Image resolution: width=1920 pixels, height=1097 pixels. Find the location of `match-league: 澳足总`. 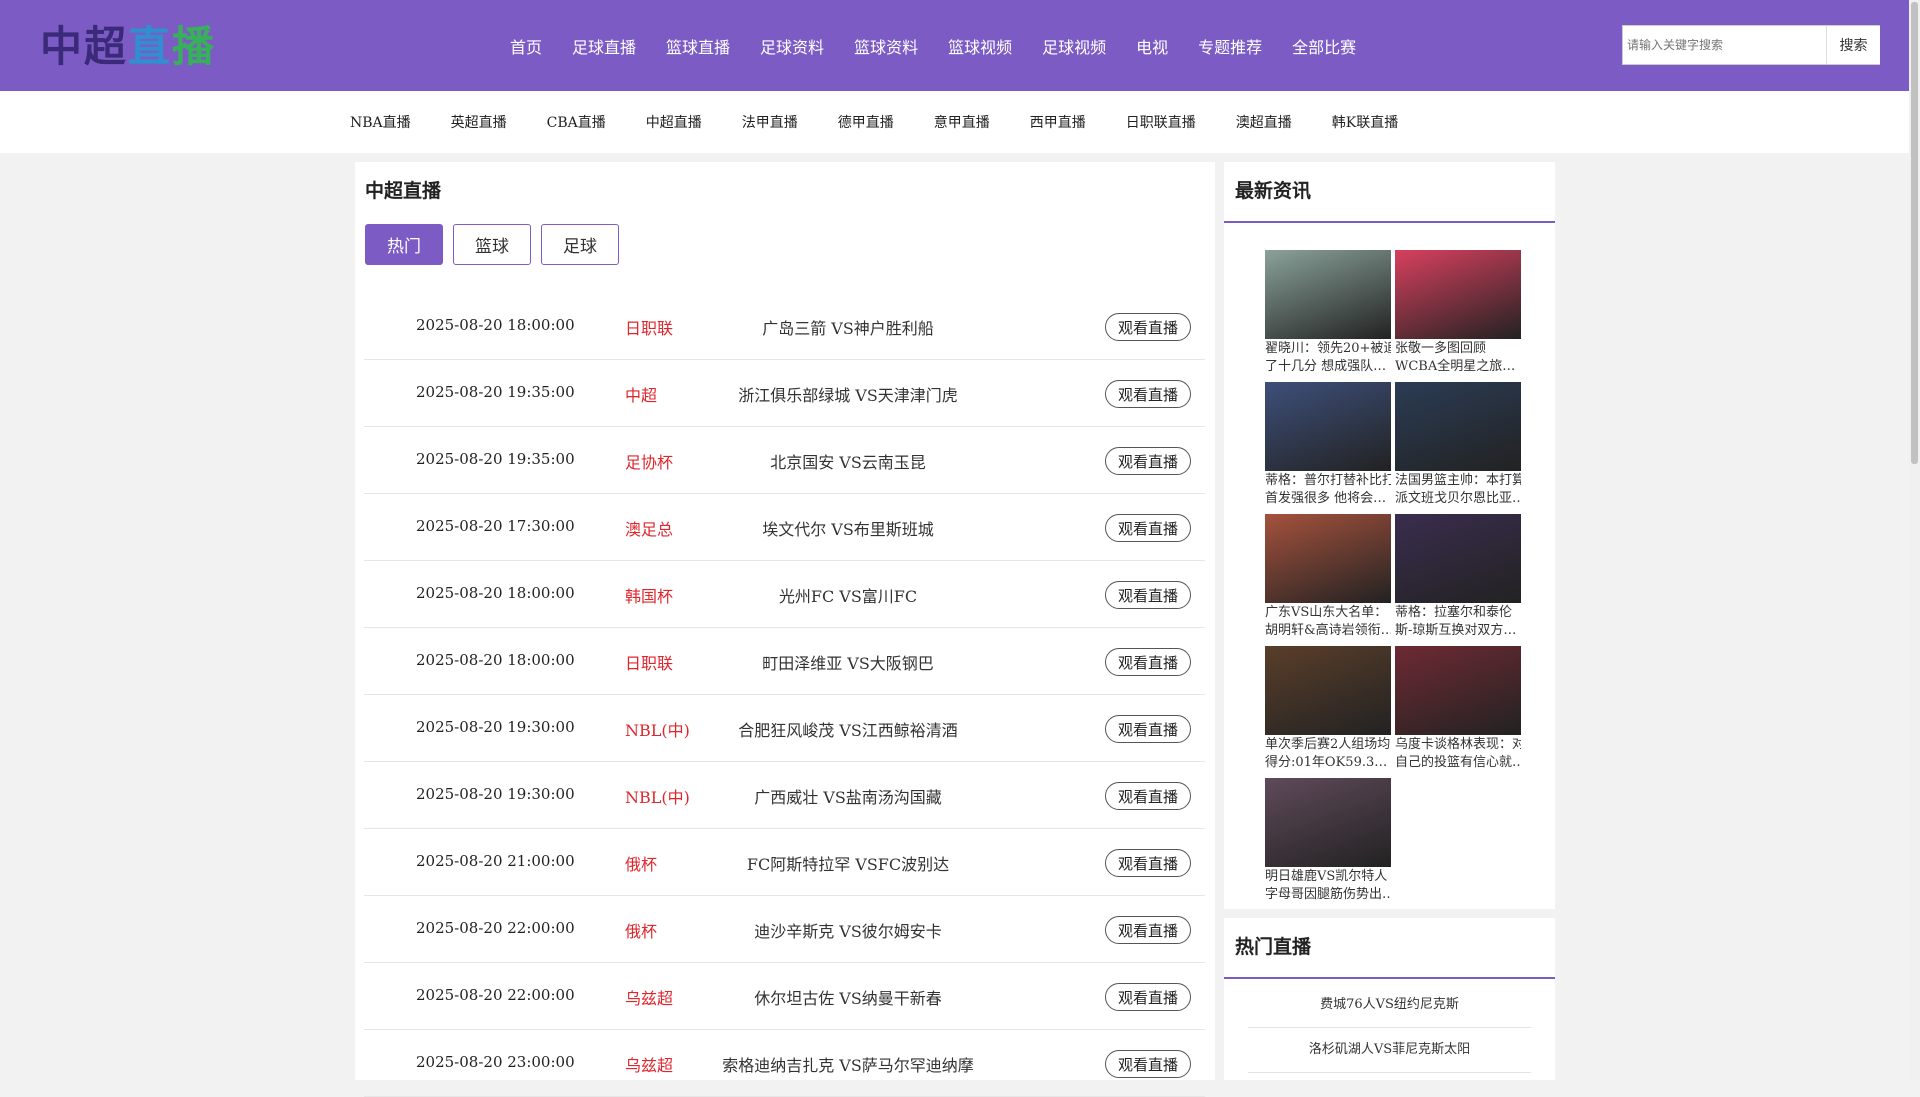

match-league: 澳足总 is located at coordinates (649, 528).